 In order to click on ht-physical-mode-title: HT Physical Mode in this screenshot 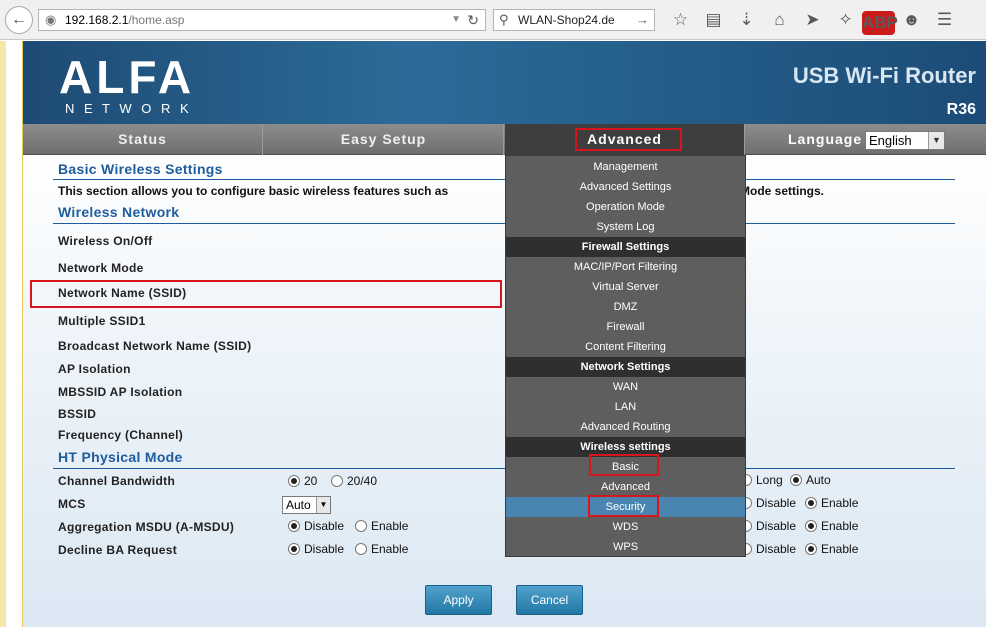, I will do `click(120, 457)`.